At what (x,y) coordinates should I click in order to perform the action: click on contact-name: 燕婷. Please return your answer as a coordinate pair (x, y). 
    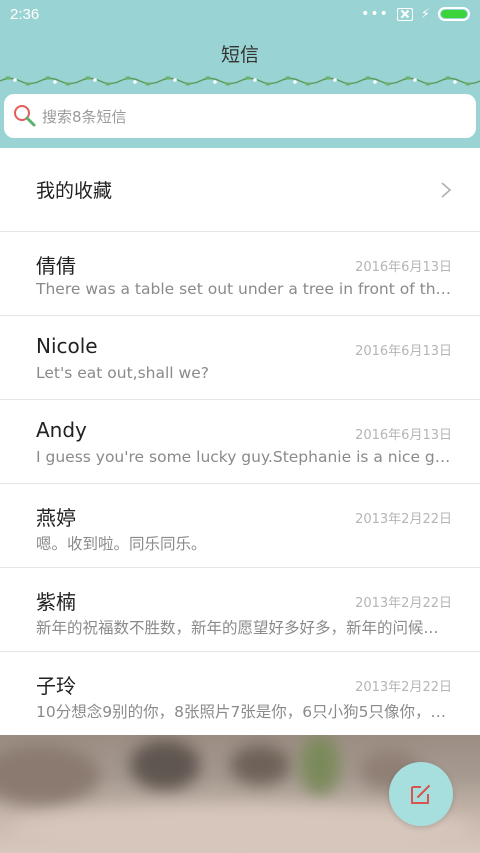
    Looking at the image, I should click on (56, 518).